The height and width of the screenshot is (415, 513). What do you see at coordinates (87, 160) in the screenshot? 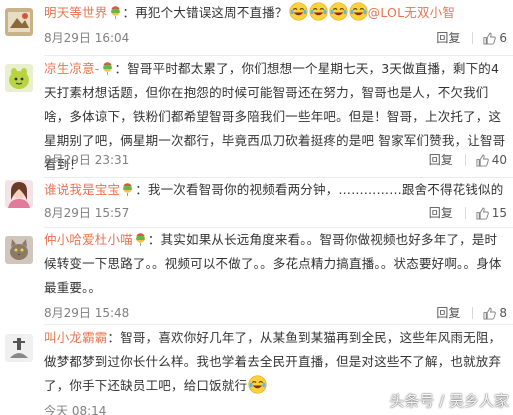
I see `timestamp: 8月29日 23:31` at bounding box center [87, 160].